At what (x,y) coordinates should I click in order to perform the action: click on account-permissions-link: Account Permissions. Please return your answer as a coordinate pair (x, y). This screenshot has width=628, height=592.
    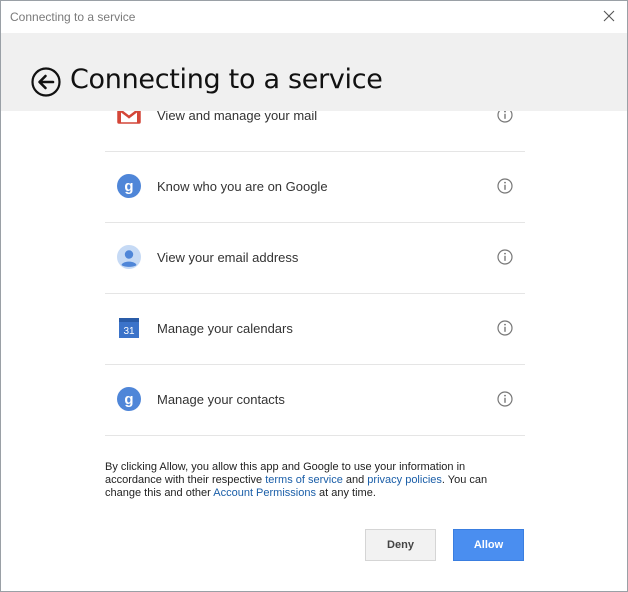
    Looking at the image, I should click on (264, 493).